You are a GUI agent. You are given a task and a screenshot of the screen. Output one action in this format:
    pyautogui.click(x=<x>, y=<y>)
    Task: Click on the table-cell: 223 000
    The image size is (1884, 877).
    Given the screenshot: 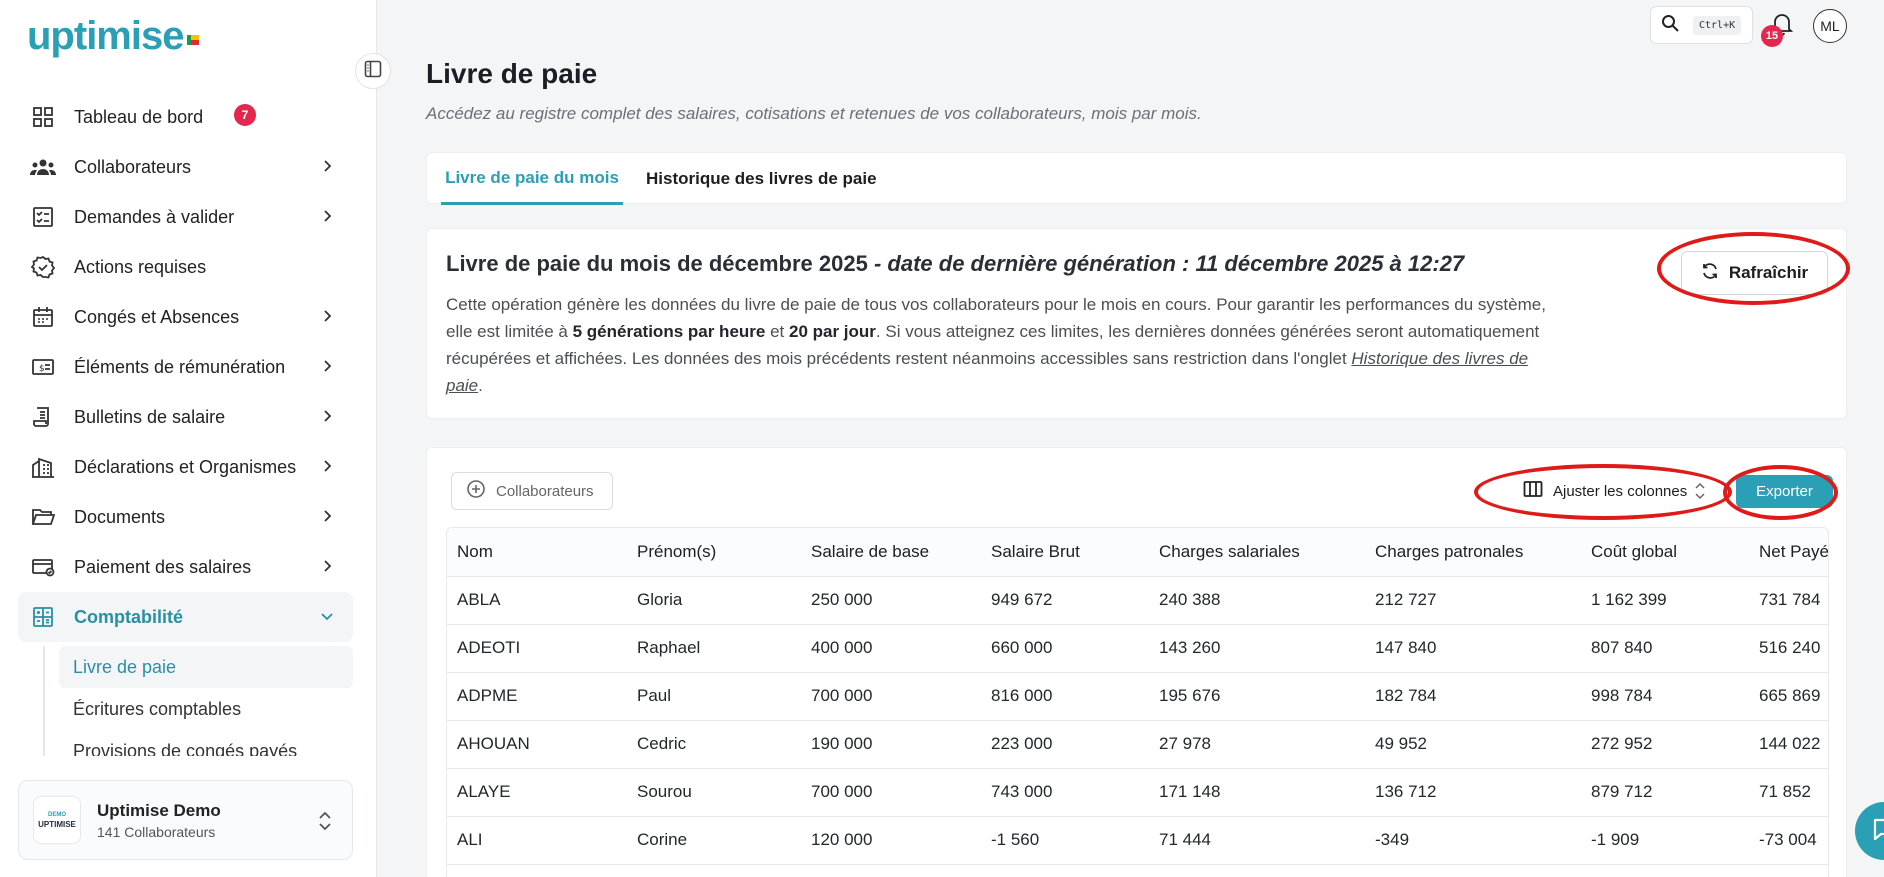 What is the action you would take?
    pyautogui.click(x=1065, y=744)
    